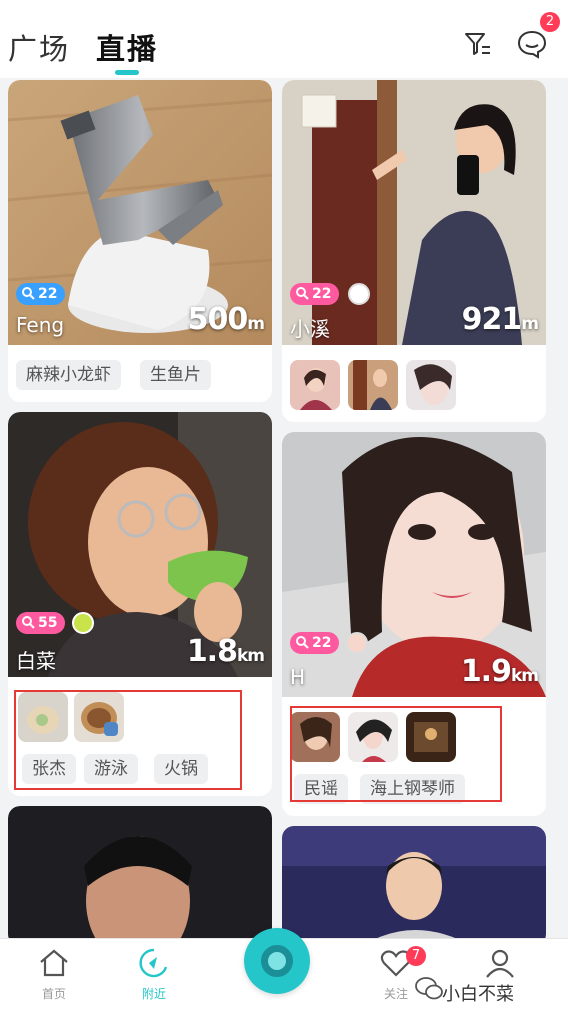  Describe the element at coordinates (127, 72) in the screenshot. I see `active-tab-indicator` at that location.